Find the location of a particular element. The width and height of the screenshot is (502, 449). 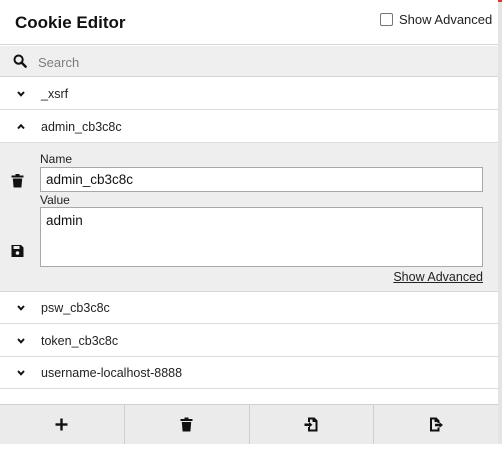

show-advanced-label: Show Advanced is located at coordinates (446, 19).